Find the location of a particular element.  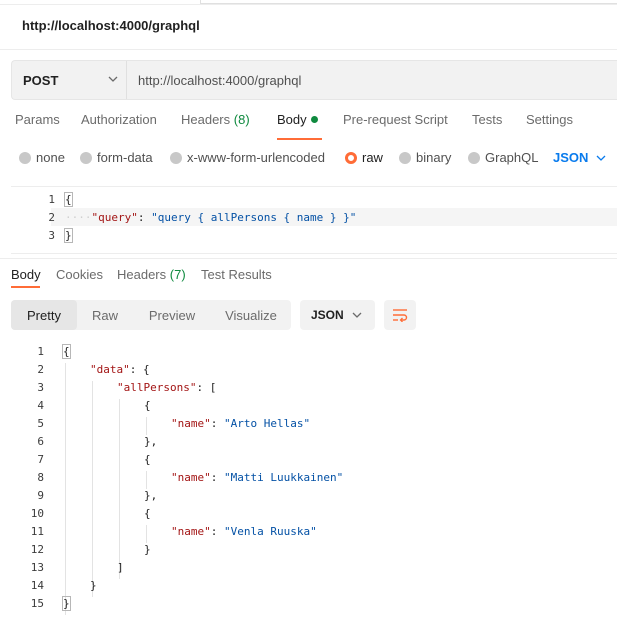

tab-headers: Headers (8) is located at coordinates (215, 119).